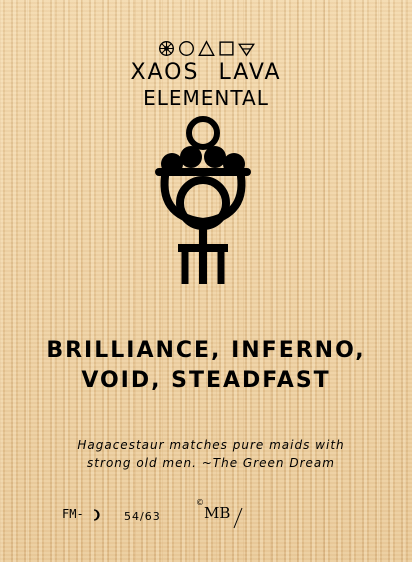 The height and width of the screenshot is (562, 412). Describe the element at coordinates (226, 48) in the screenshot. I see `square-icon` at that location.